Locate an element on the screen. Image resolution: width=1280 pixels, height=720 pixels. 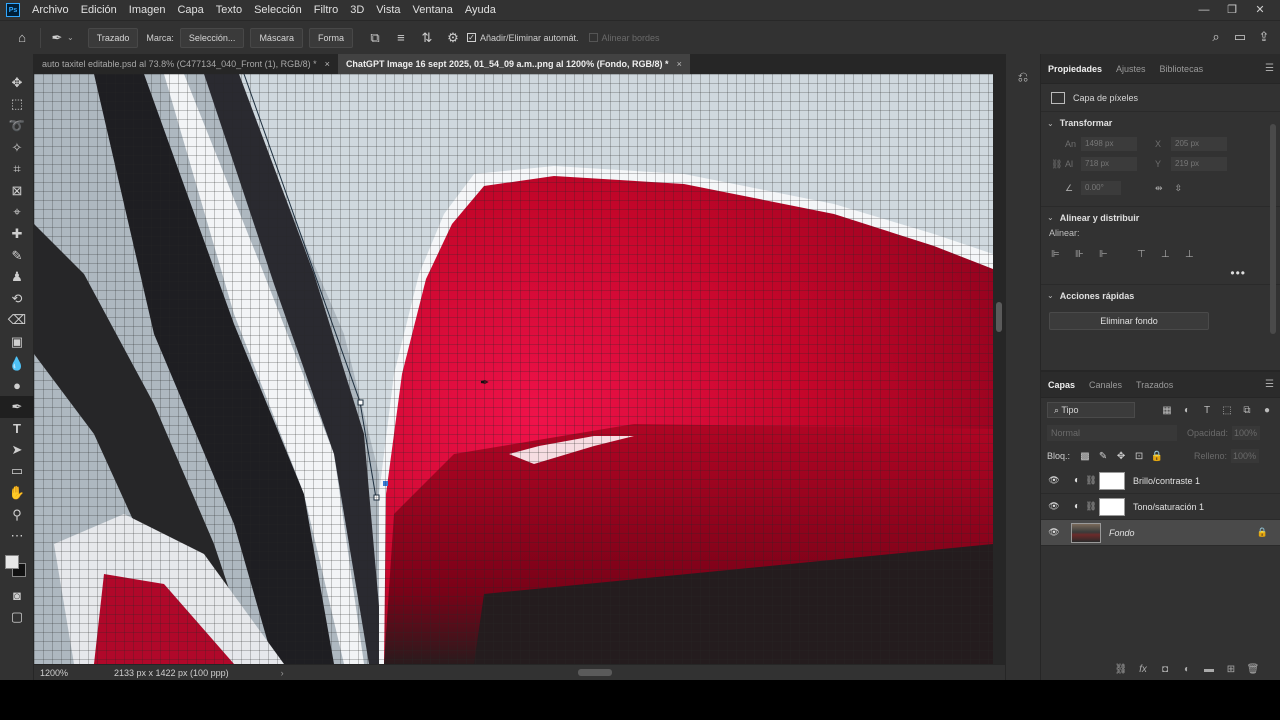
transform-section: ⌄ Transformar is located at coordinates (1160, 123).